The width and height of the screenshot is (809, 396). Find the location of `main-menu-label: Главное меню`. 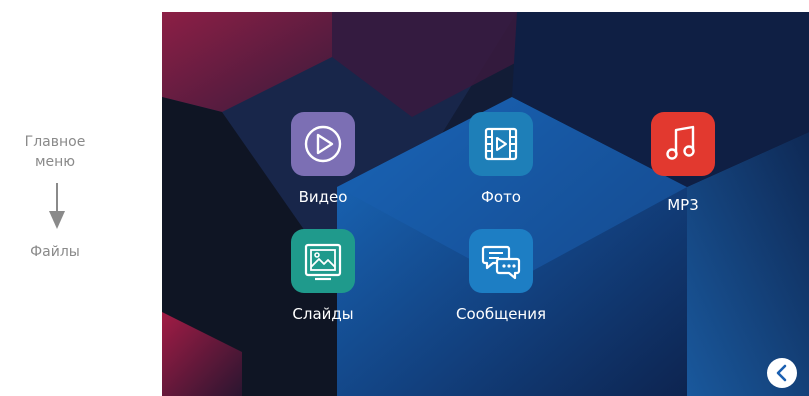

main-menu-label: Главное меню is located at coordinates (55, 152).